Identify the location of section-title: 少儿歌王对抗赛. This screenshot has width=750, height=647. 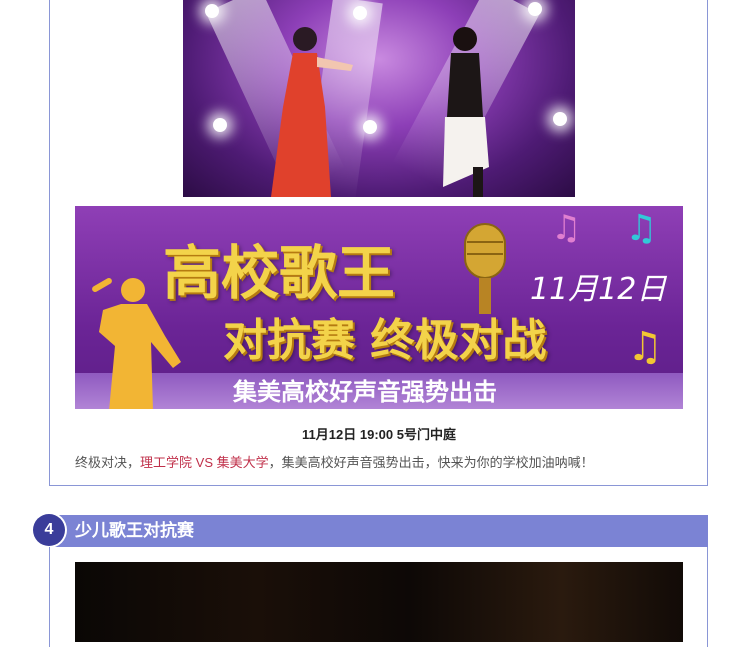
(134, 530).